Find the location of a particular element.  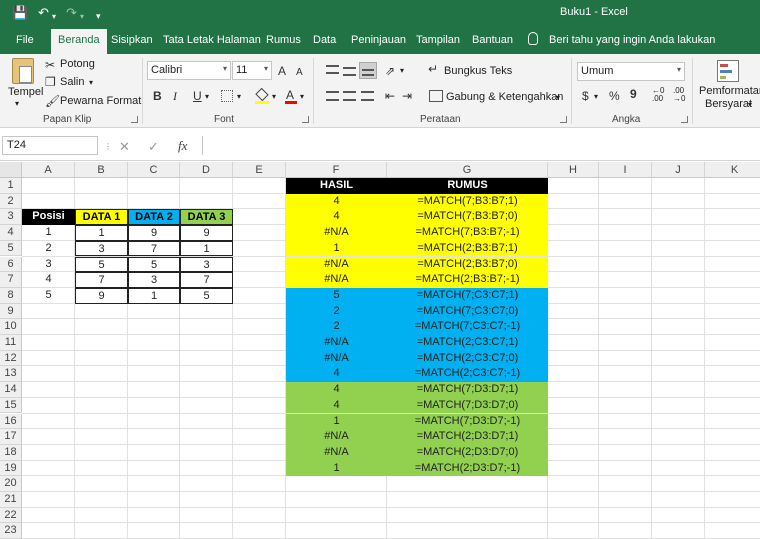

column-header-j: J is located at coordinates (678, 170).